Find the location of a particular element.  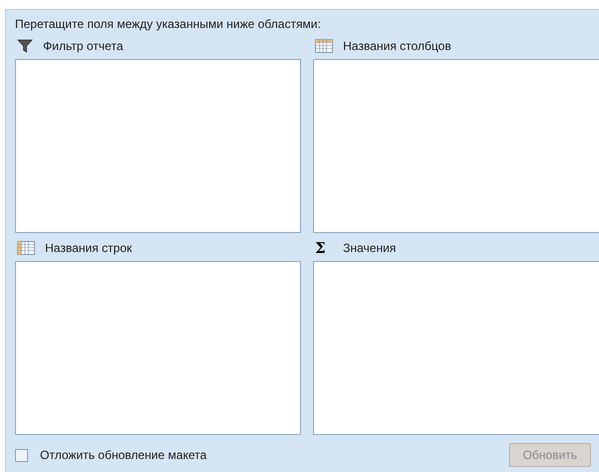

area-title: Значения is located at coordinates (369, 248).